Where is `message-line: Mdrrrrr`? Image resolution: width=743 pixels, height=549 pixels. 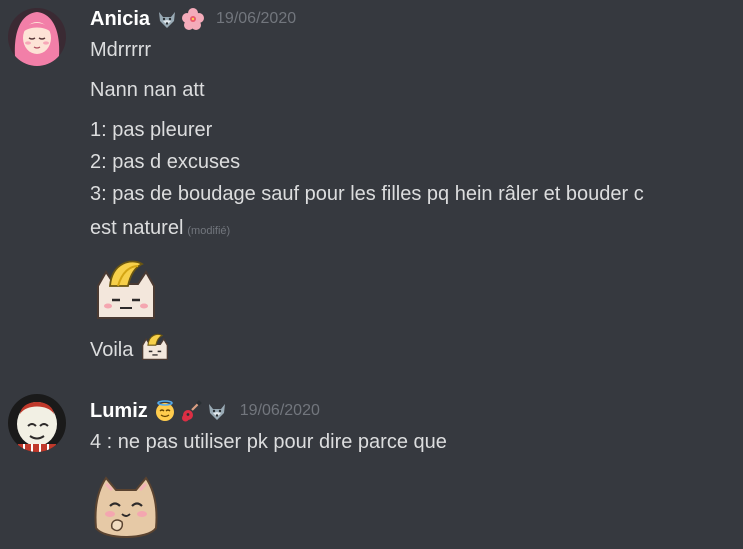 message-line: Mdrrrrr is located at coordinates (121, 50).